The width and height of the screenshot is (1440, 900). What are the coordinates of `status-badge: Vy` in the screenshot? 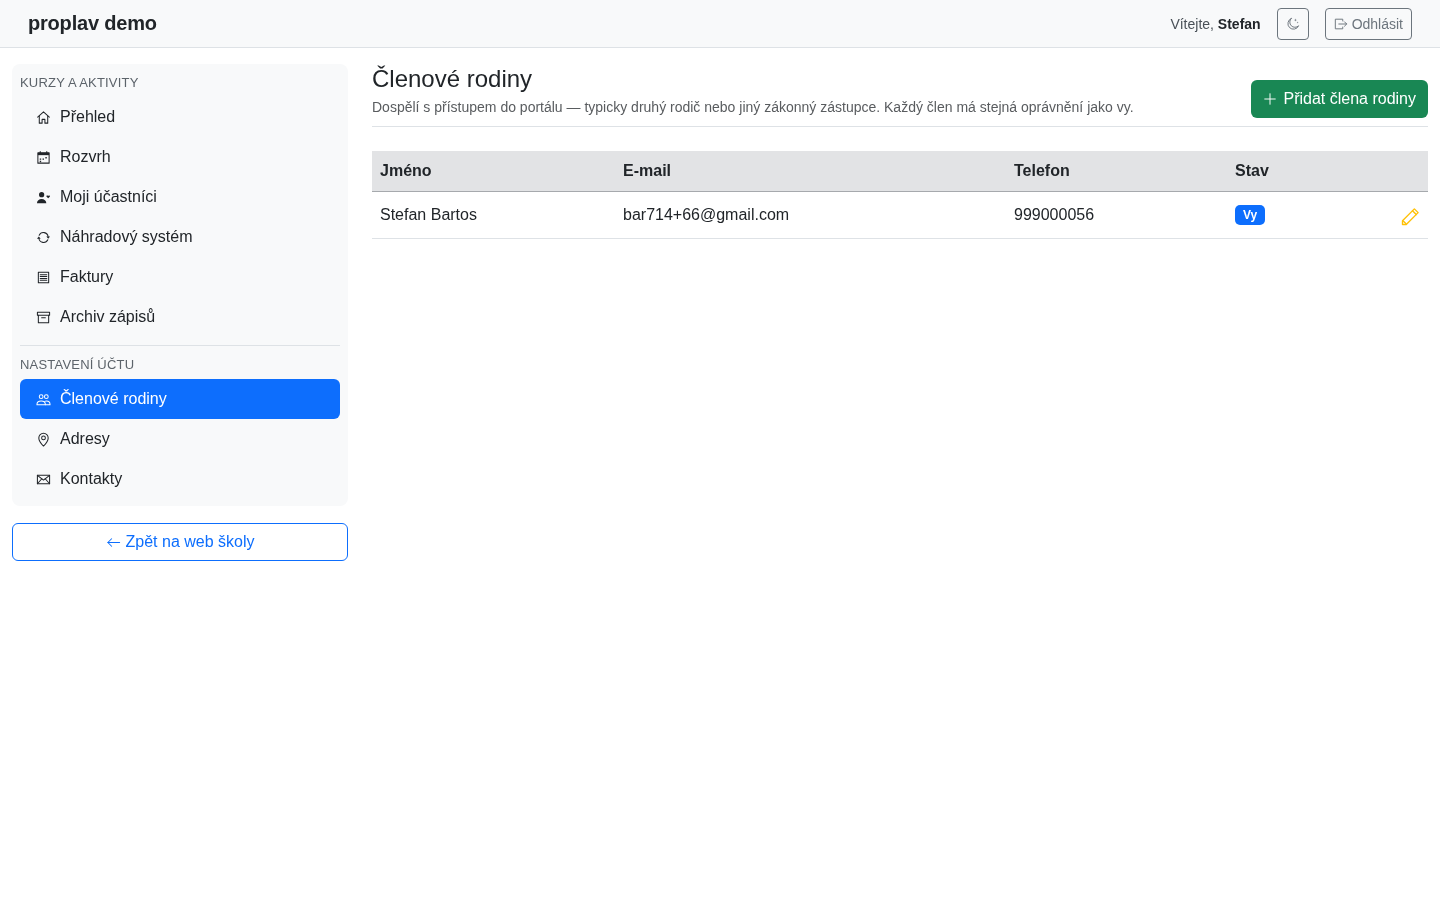 It's located at (1250, 215).